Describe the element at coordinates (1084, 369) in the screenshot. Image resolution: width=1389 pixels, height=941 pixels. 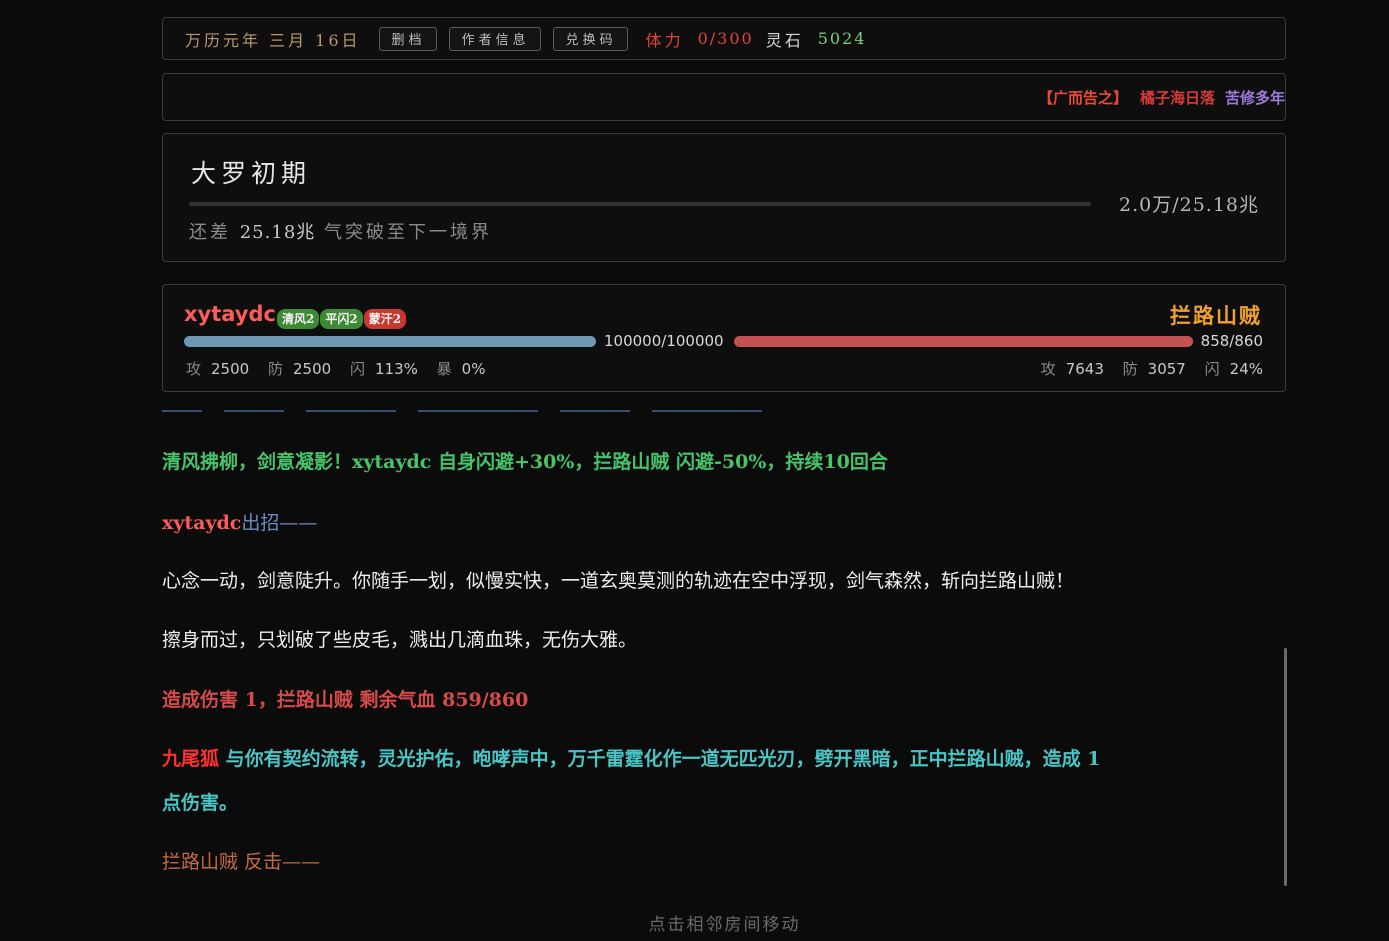
I see `stat-value: 7643` at that location.